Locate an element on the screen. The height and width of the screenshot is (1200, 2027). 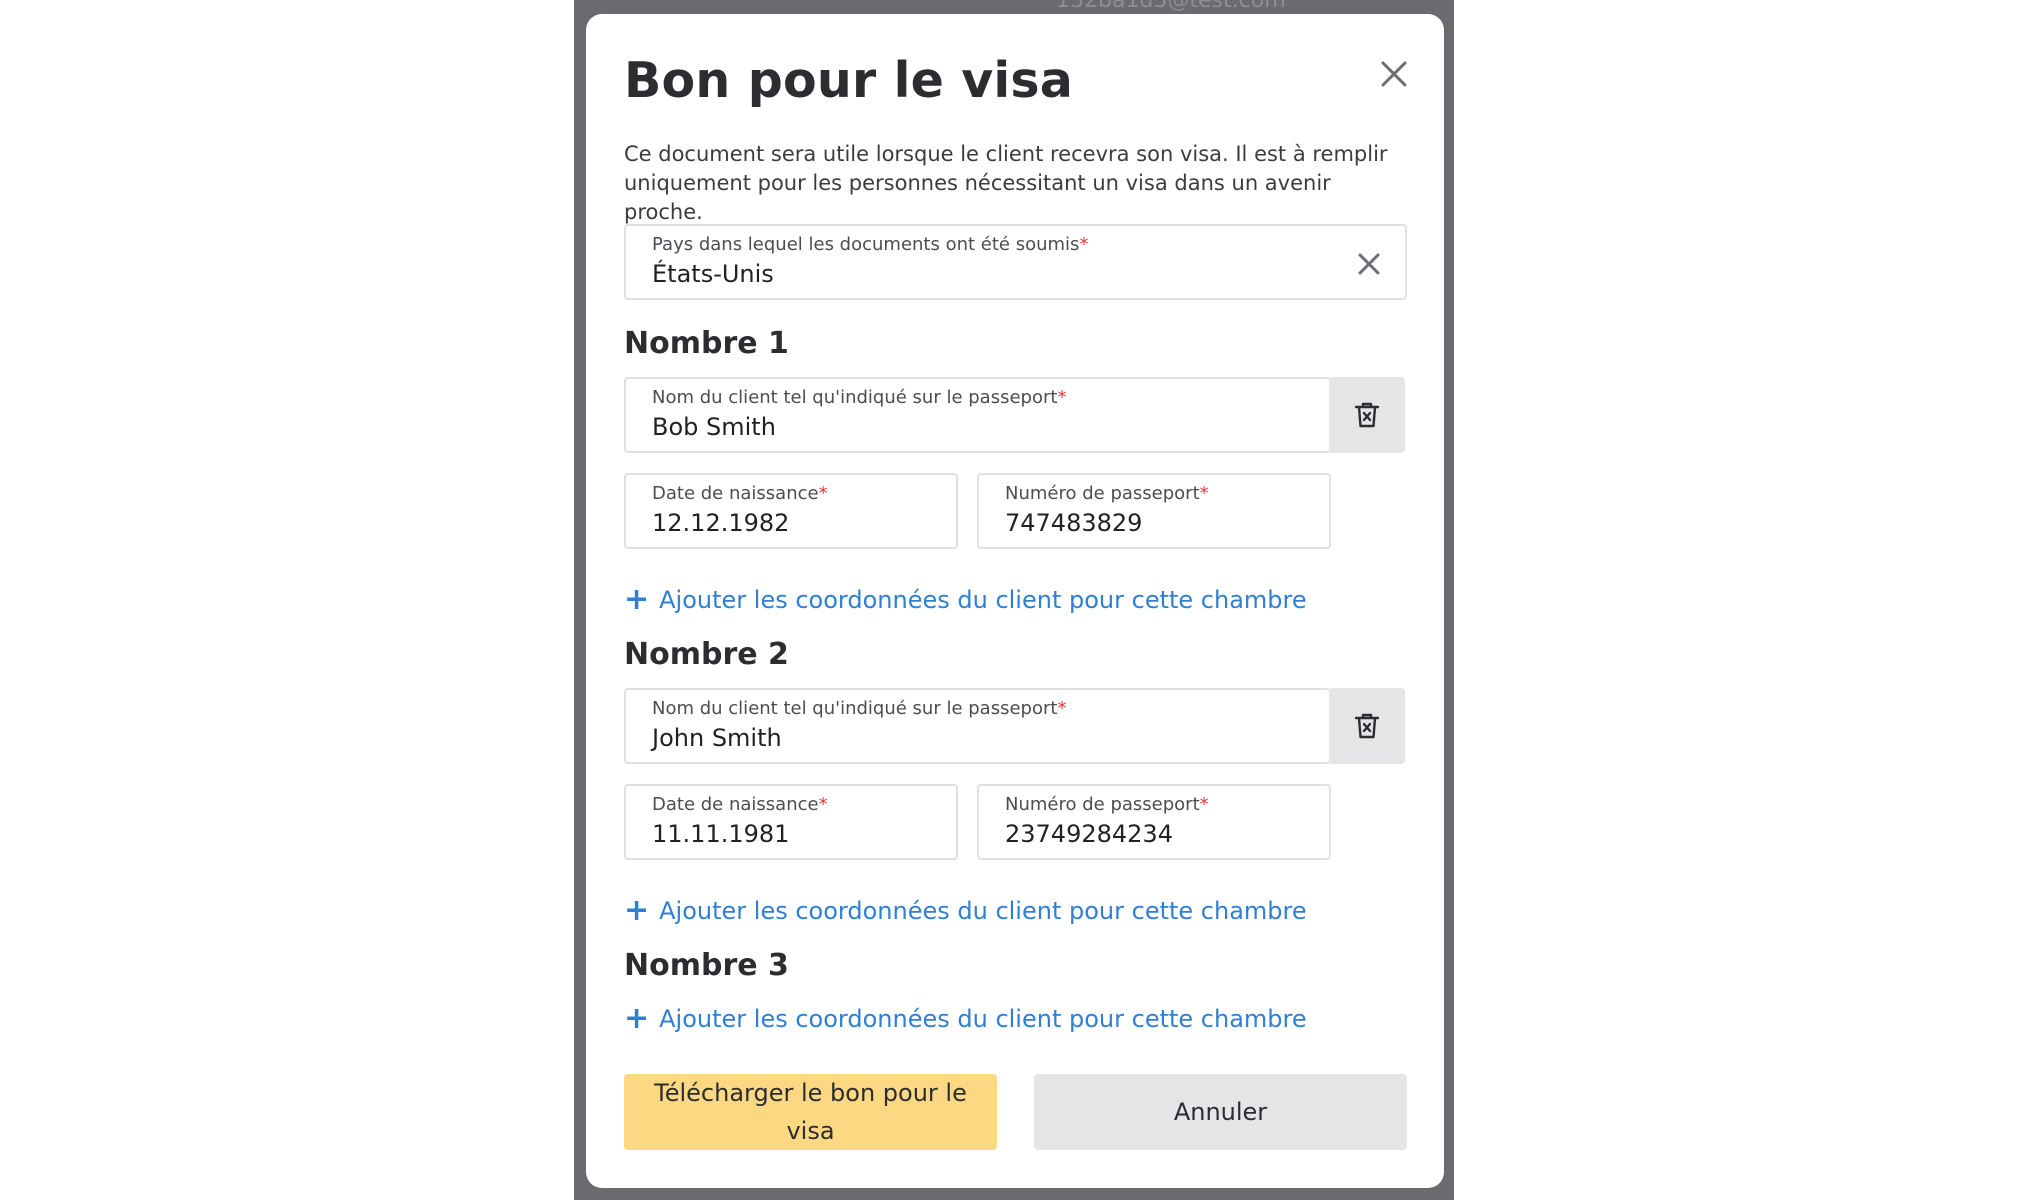
room-2-dob-value: 11.11.1981 is located at coordinates (721, 834).